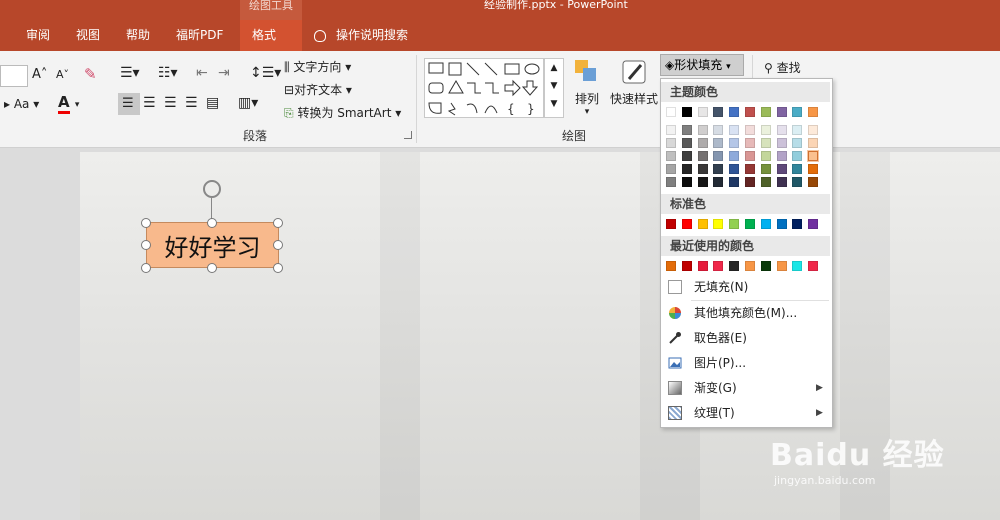 This screenshot has height=520, width=1000. What do you see at coordinates (199, 35) in the screenshot?
I see `tab-foxit-pdf: 福昕PDF` at bounding box center [199, 35].